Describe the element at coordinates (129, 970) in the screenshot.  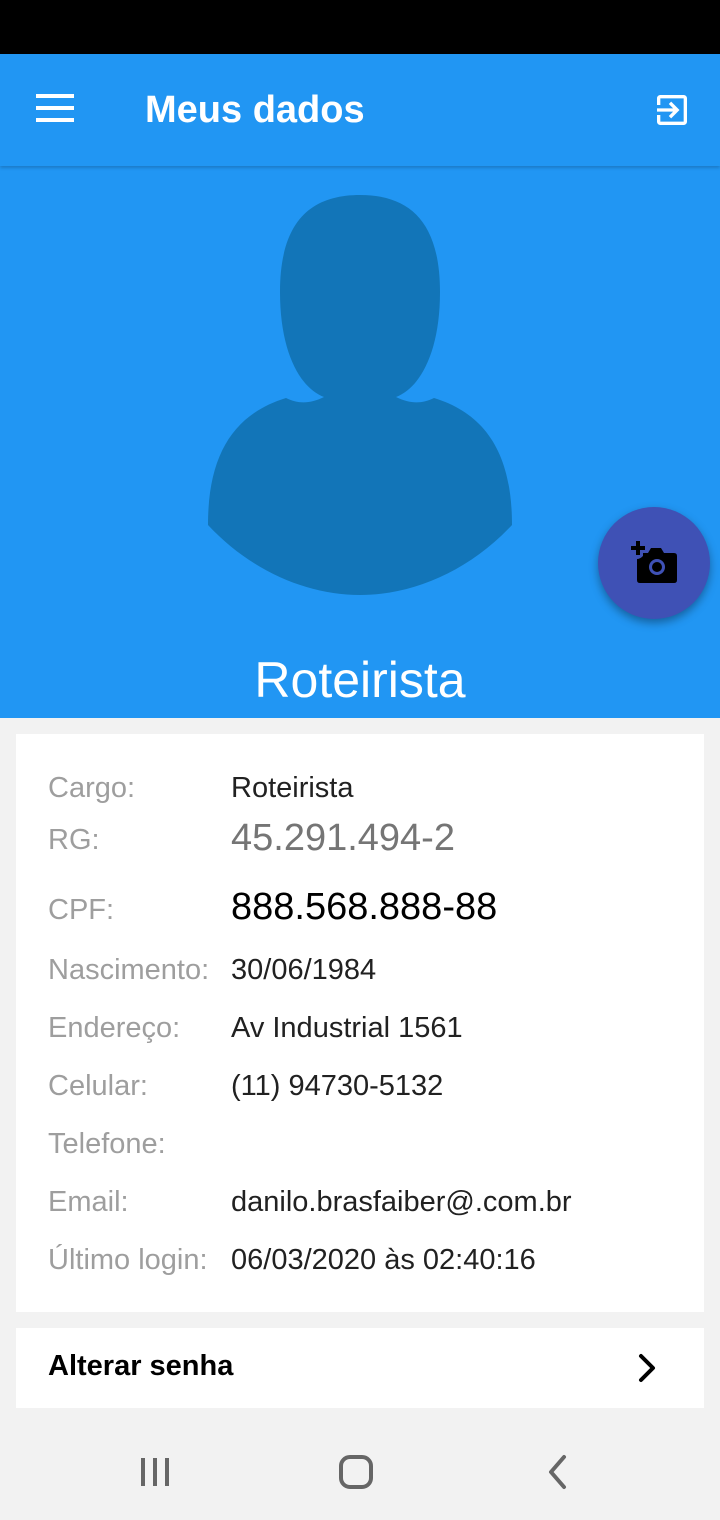
I see `nascimento-label: Nascimento:` at that location.